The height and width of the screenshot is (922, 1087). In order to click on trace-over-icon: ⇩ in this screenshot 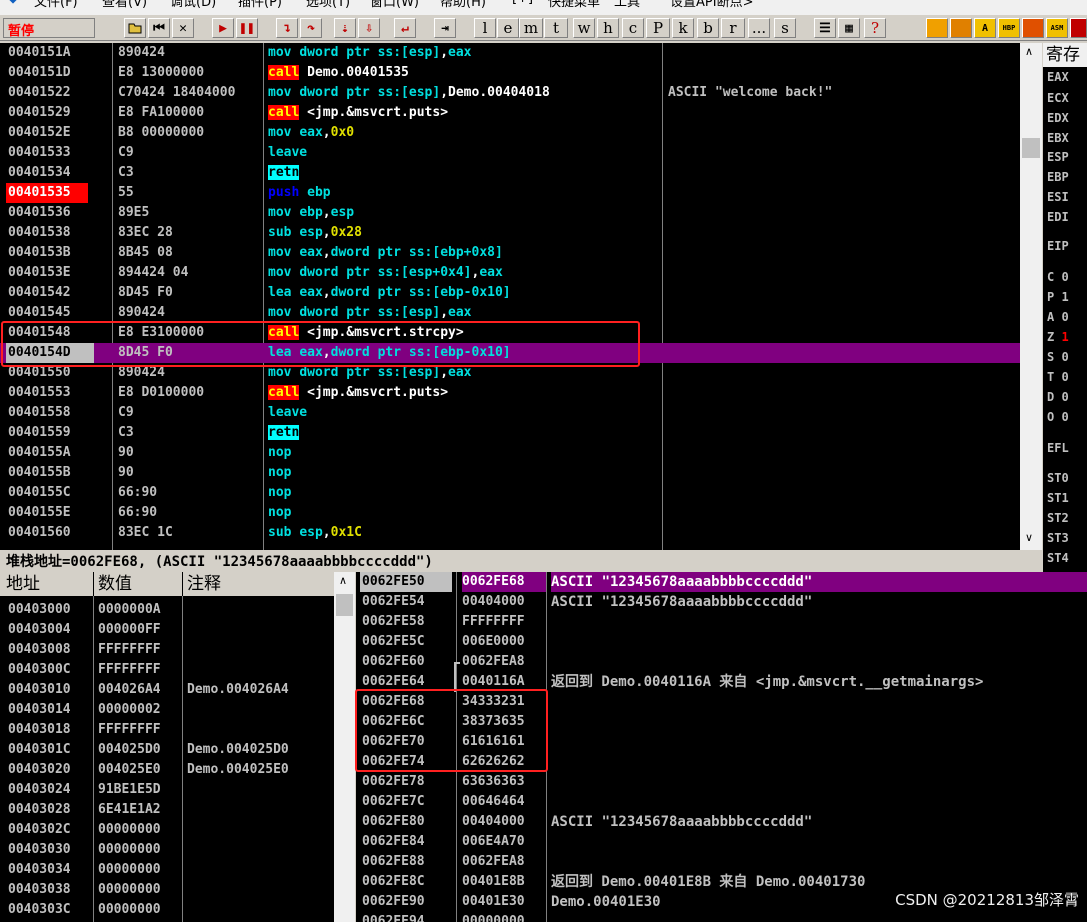, I will do `click(369, 28)`.